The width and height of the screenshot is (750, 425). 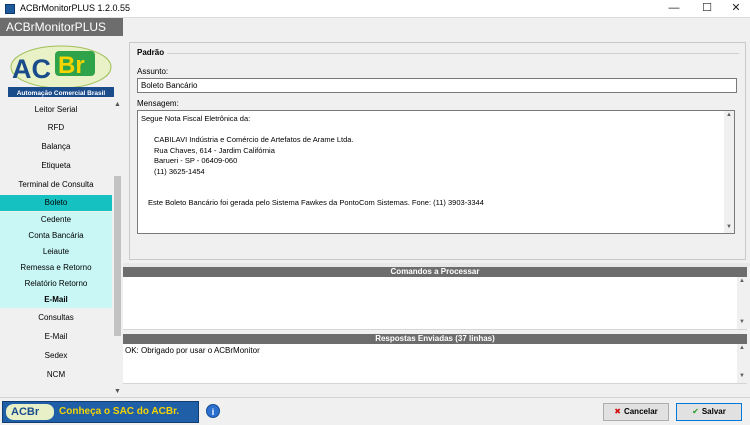 I want to click on save-label: Salvar, so click(x=713, y=411).